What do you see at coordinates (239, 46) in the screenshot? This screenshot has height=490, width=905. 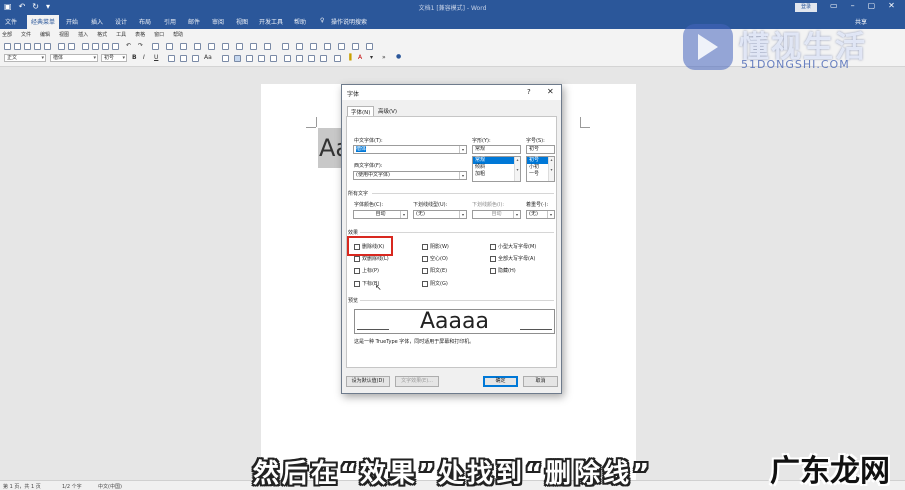 I see `doc-map-icon` at bounding box center [239, 46].